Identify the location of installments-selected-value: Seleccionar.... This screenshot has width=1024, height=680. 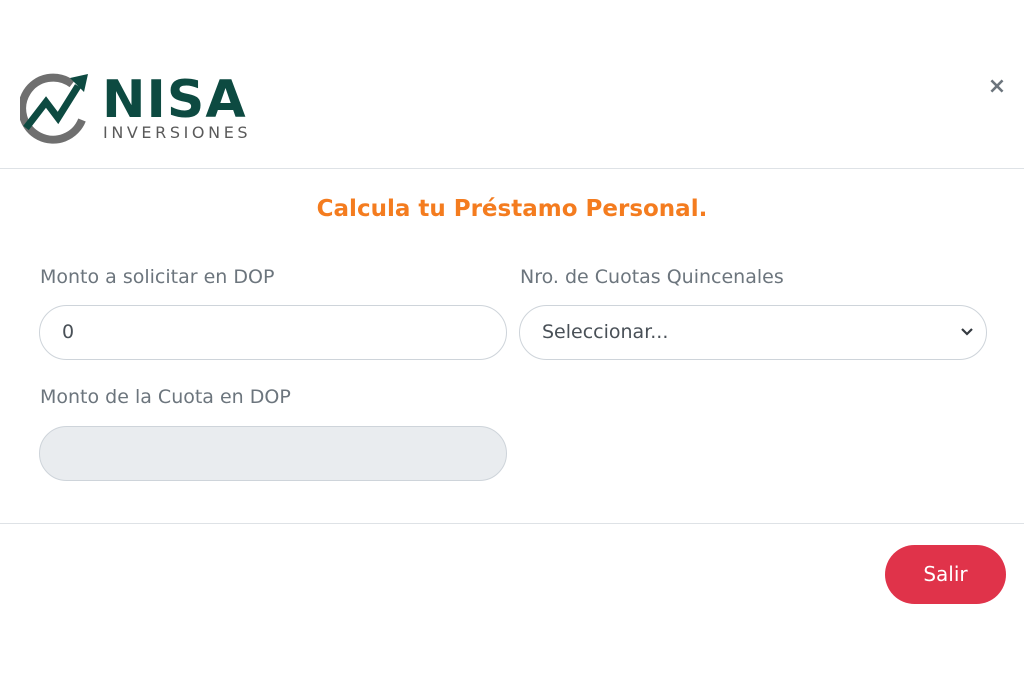
(605, 332).